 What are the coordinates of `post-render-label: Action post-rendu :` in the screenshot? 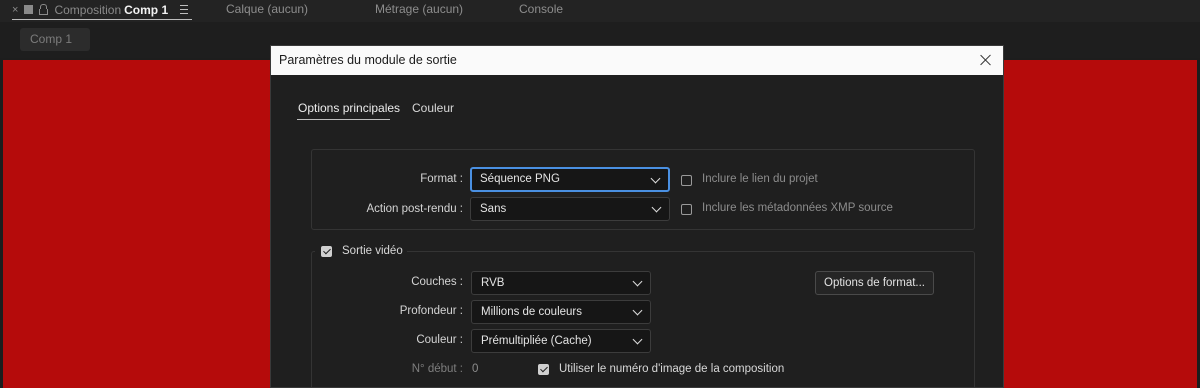 It's located at (414, 209).